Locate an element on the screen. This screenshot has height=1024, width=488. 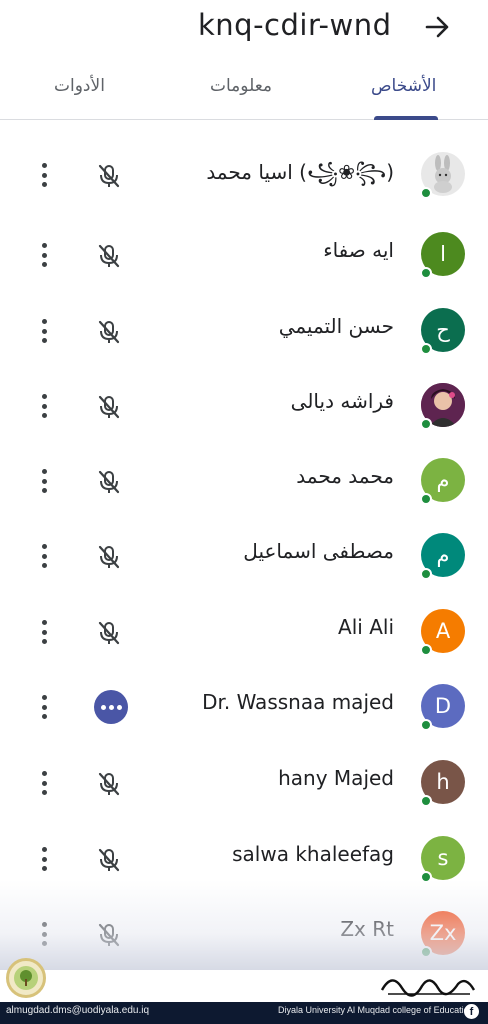
participant-name: مصطفى اسماعيل is located at coordinates (318, 551).